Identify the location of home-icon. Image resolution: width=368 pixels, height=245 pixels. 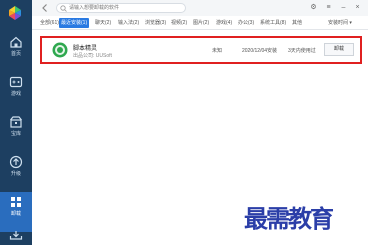
(16, 42).